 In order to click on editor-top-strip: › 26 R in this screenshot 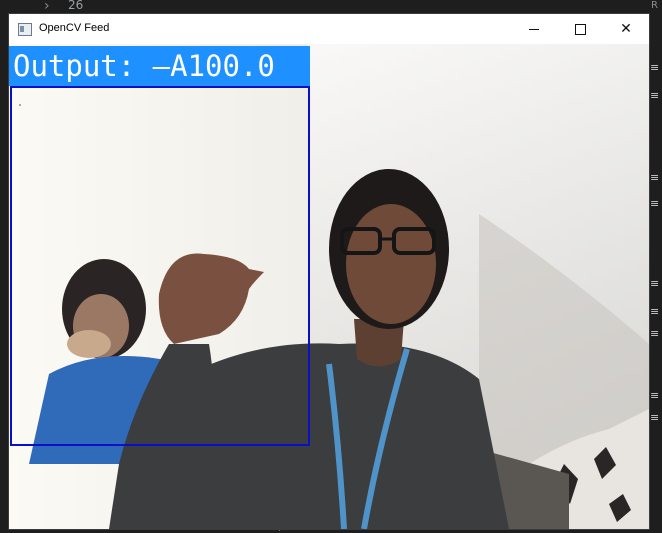, I will do `click(331, 7)`.